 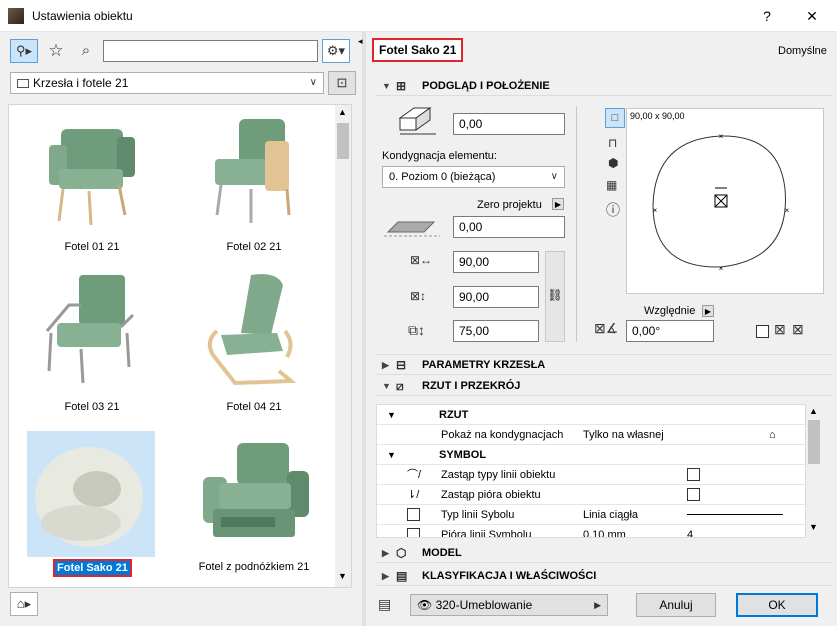 I want to click on override-pens-label: Zastąp pióra obiektu, so click(x=491, y=495).